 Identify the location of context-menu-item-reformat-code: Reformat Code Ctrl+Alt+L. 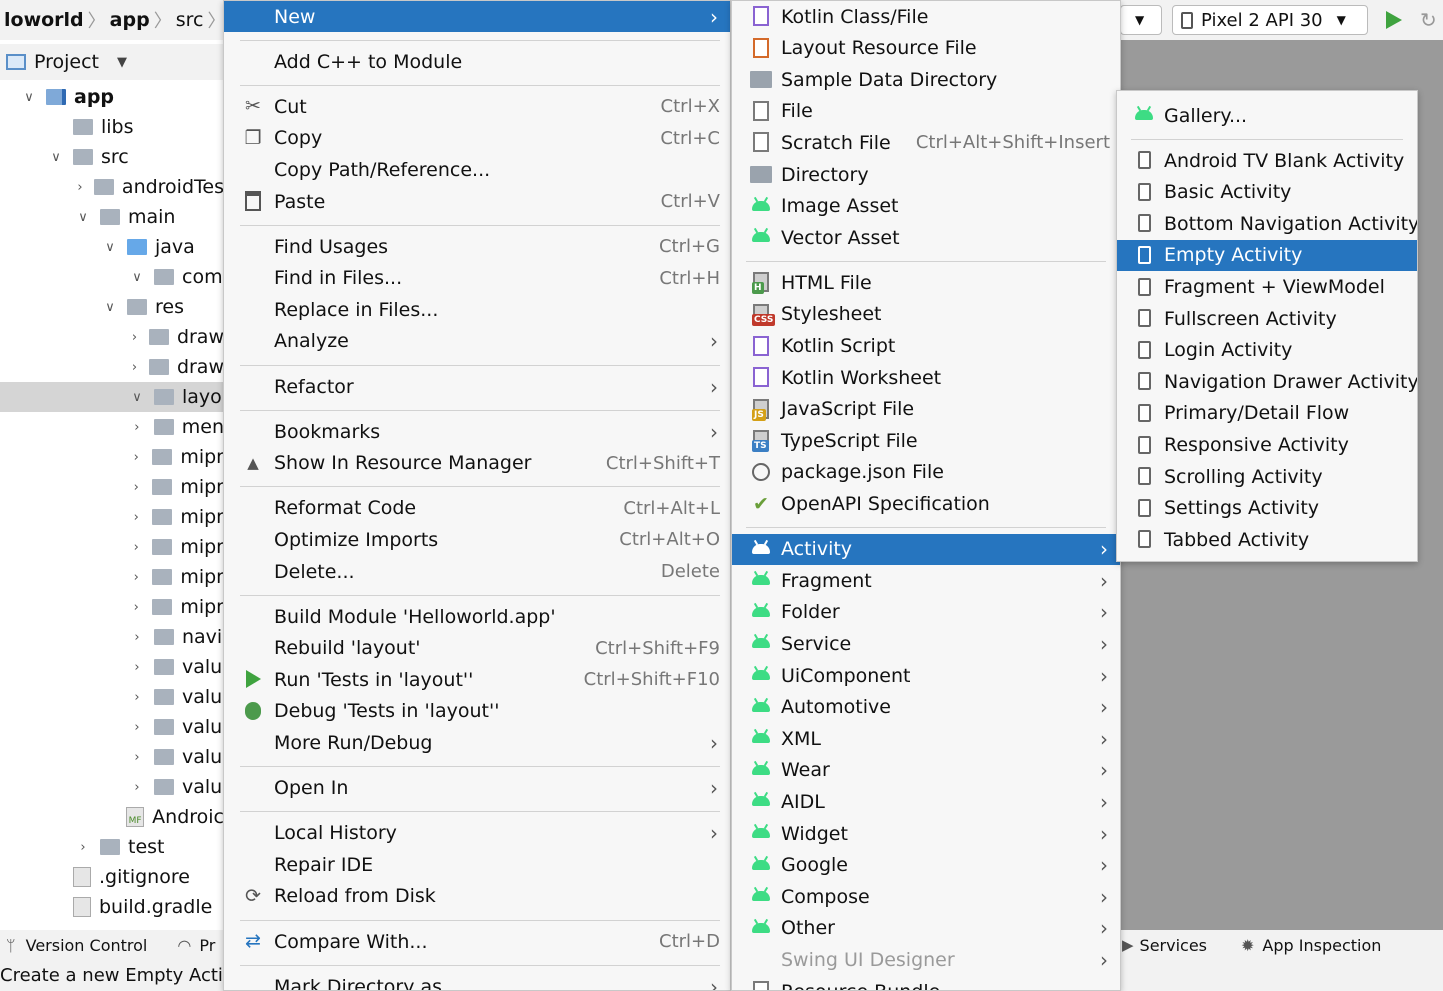
(477, 508).